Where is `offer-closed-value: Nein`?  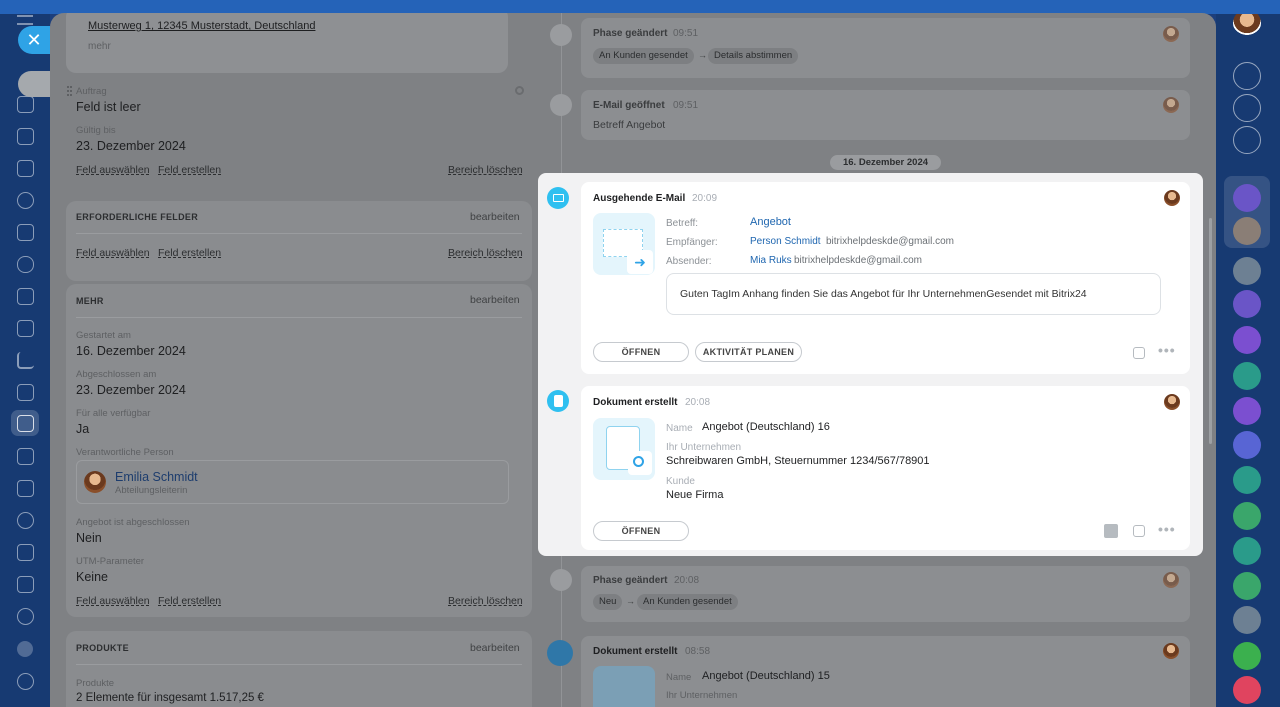 offer-closed-value: Nein is located at coordinates (89, 538).